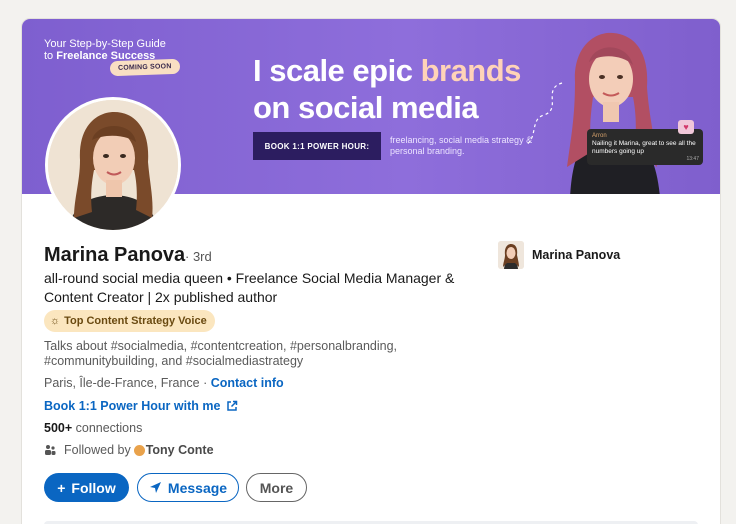 The height and width of the screenshot is (524, 736). I want to click on location-text: Paris, Île-de-France, France ·, so click(127, 383).